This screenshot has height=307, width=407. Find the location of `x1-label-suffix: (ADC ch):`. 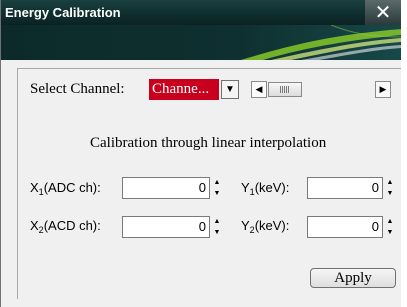

x1-label-suffix: (ADC ch): is located at coordinates (72, 187).